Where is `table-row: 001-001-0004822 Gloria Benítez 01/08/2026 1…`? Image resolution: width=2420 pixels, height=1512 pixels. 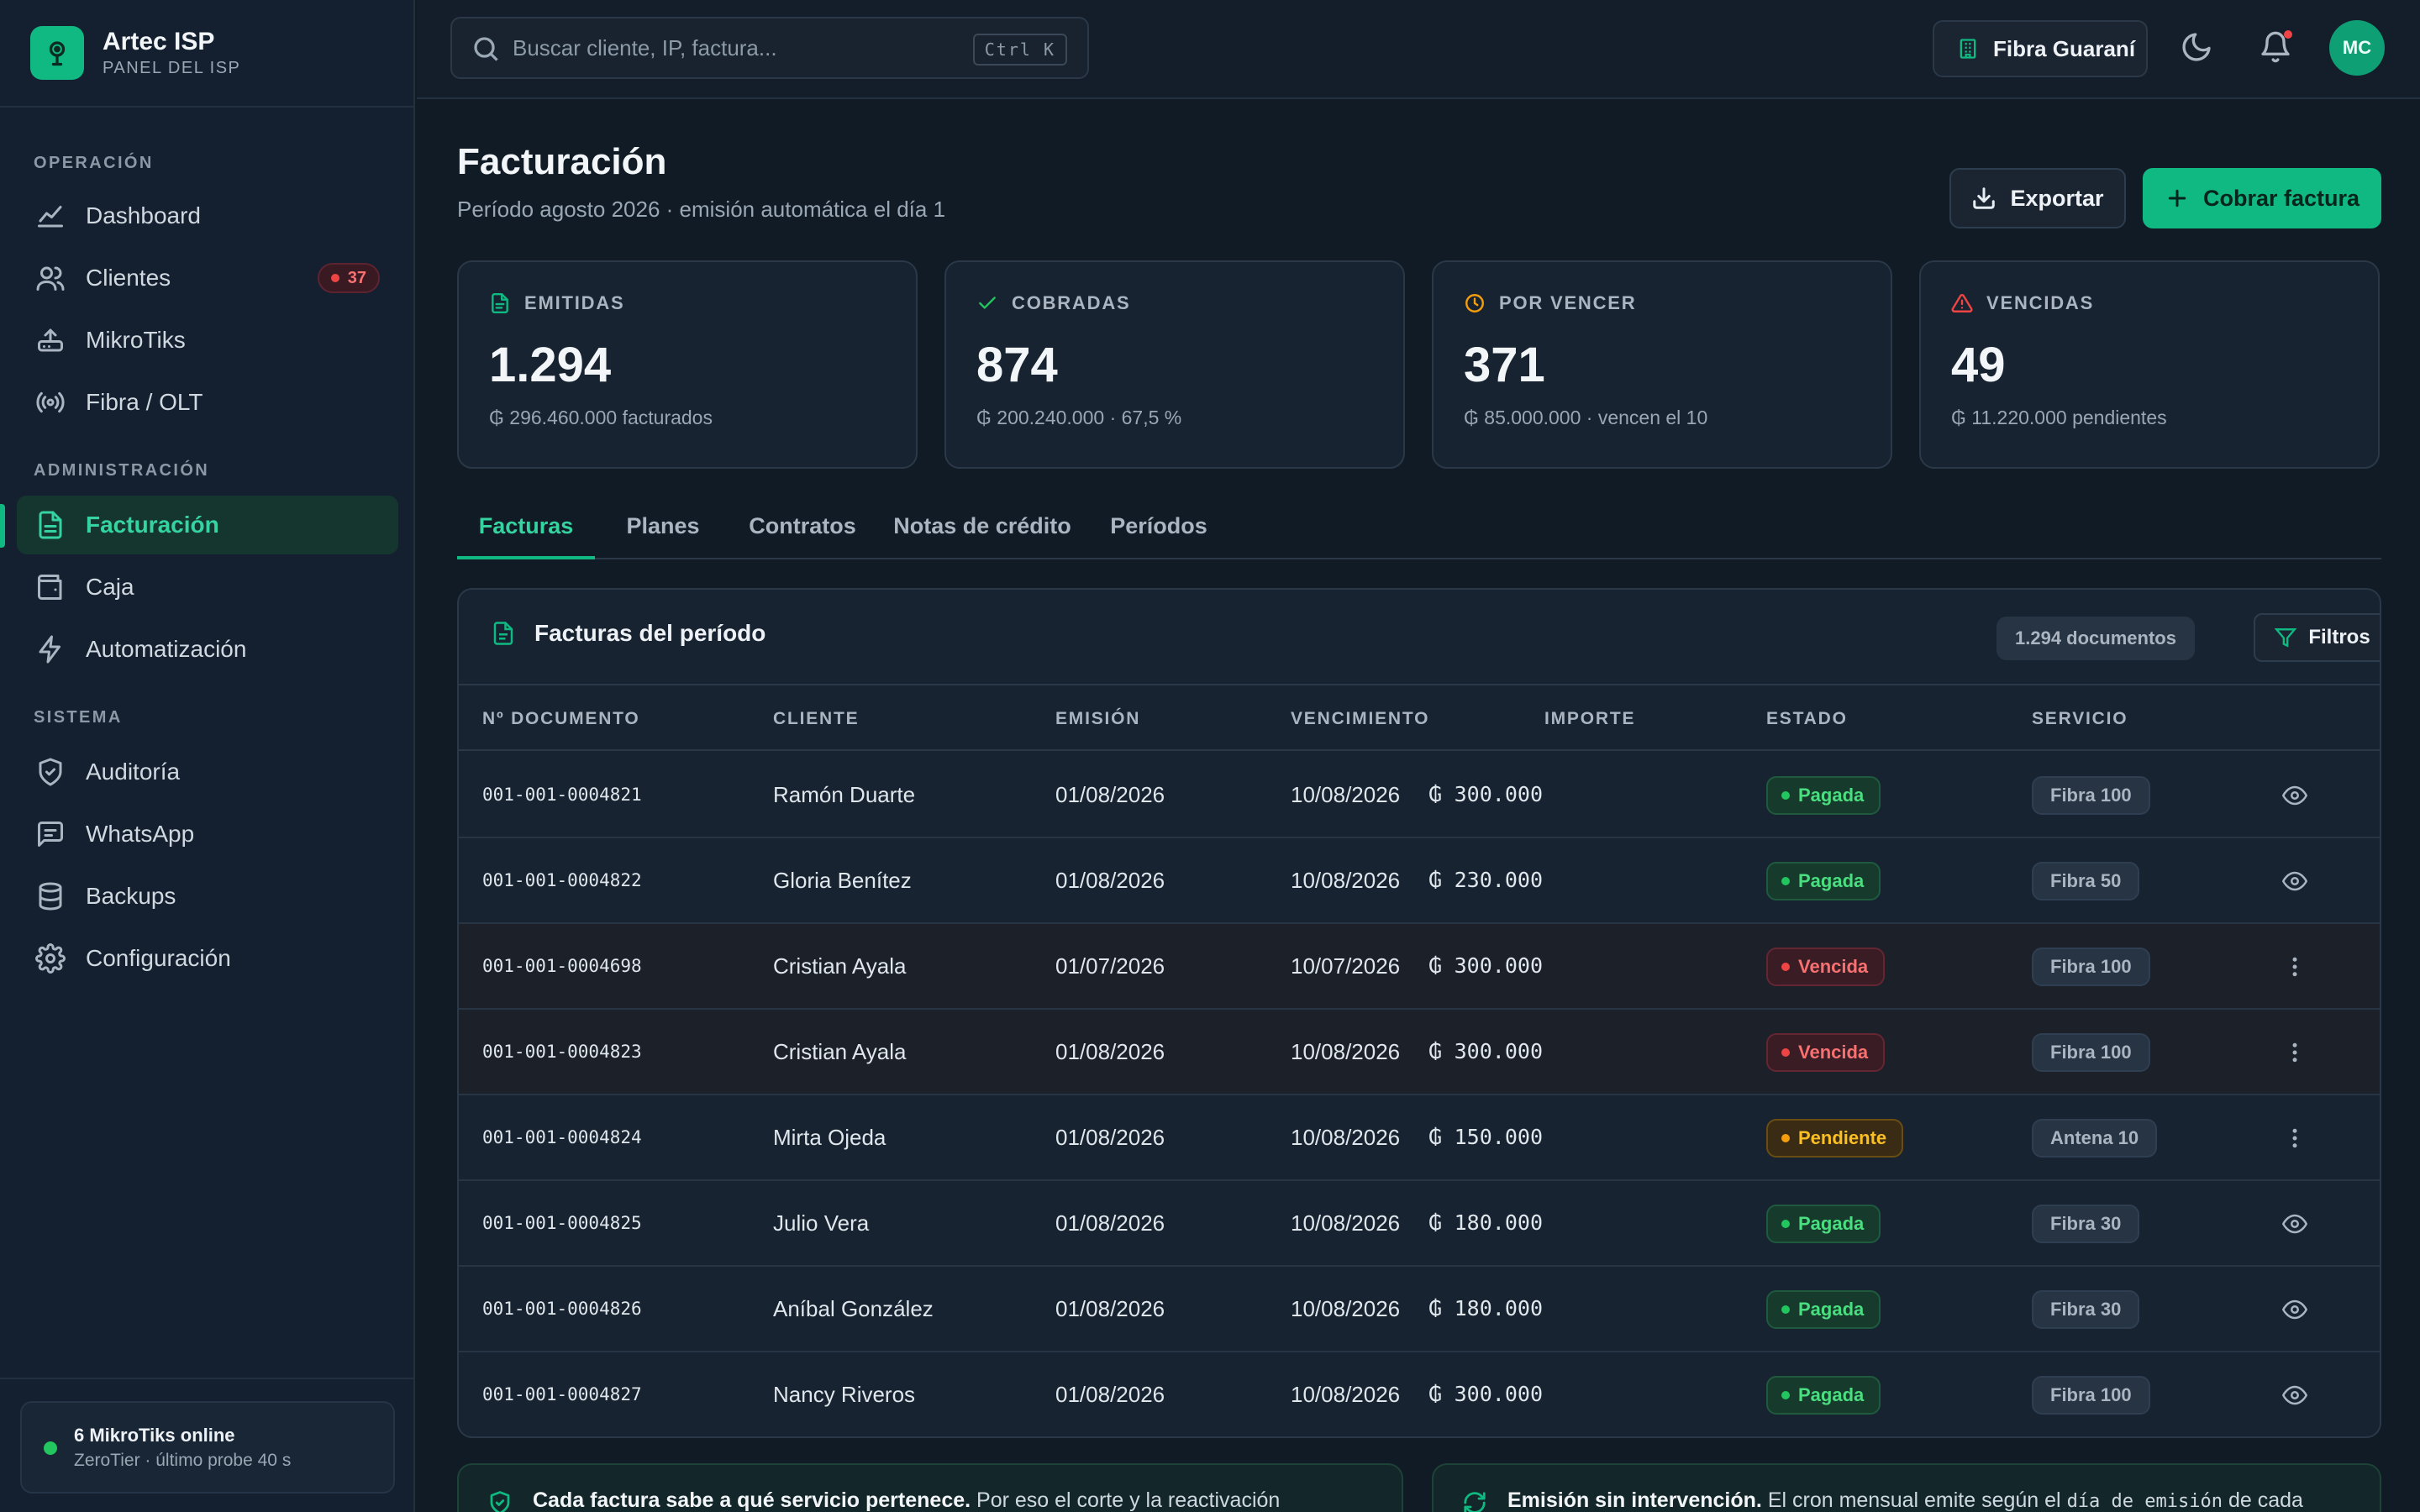
table-row: 001-001-0004822 Gloria Benítez 01/08/2026 1… is located at coordinates (1419, 881).